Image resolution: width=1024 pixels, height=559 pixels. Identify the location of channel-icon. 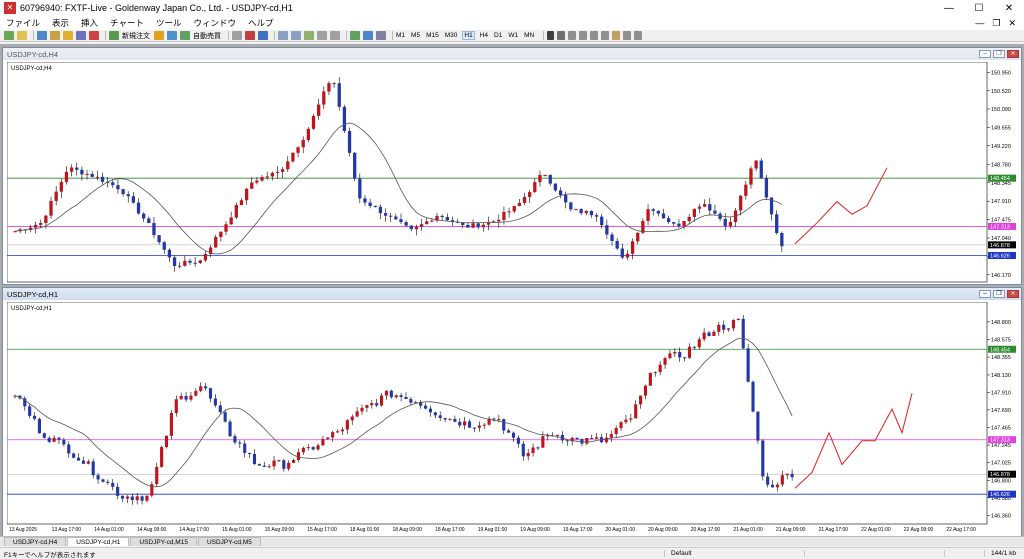
(605, 35).